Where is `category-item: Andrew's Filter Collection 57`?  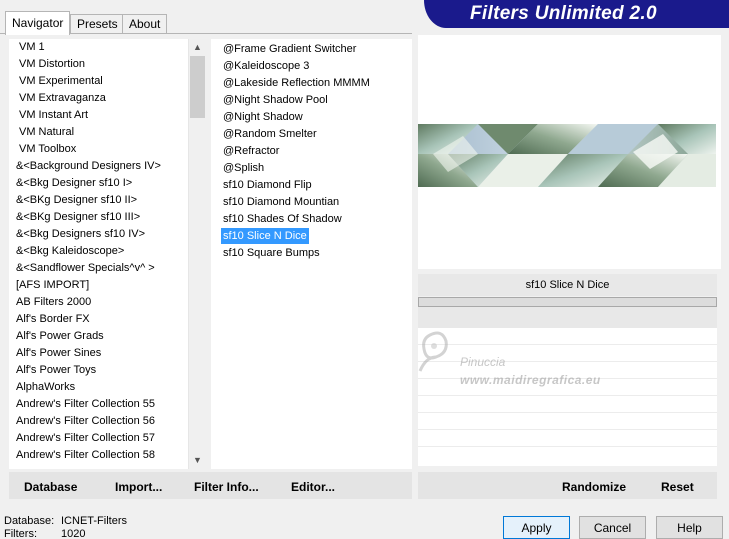
category-item: Andrew's Filter Collection 57 is located at coordinates (98, 438).